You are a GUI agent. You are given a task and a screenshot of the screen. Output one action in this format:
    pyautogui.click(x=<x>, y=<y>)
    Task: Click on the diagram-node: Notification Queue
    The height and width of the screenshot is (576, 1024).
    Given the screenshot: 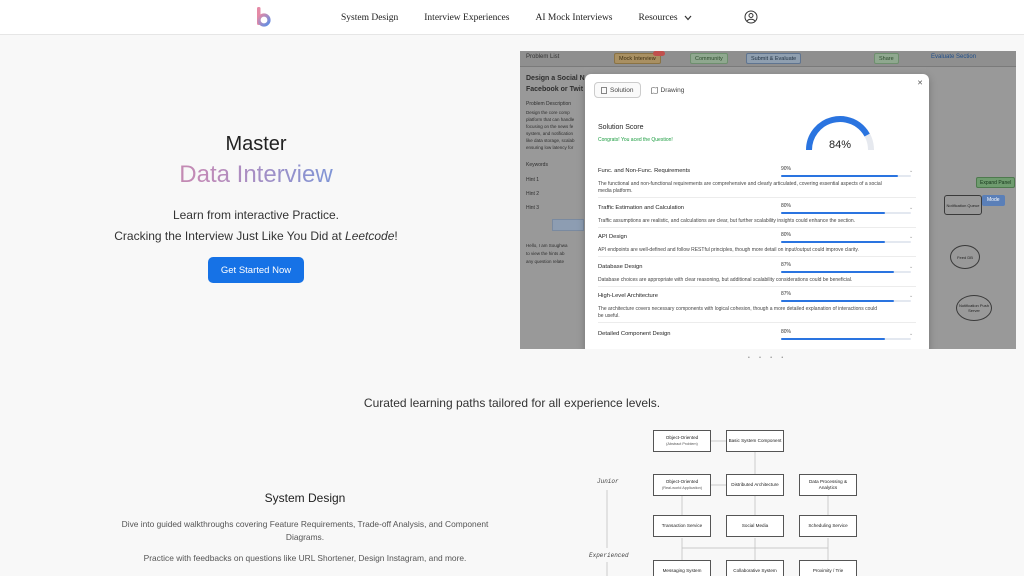 What is the action you would take?
    pyautogui.click(x=963, y=205)
    